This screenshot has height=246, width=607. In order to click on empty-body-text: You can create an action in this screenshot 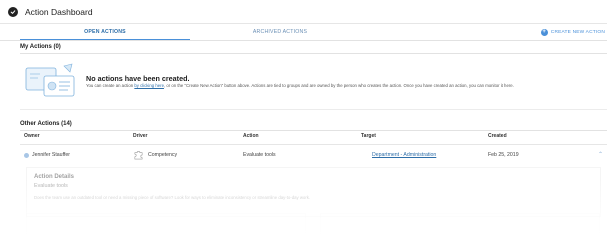, I will do `click(110, 85)`.